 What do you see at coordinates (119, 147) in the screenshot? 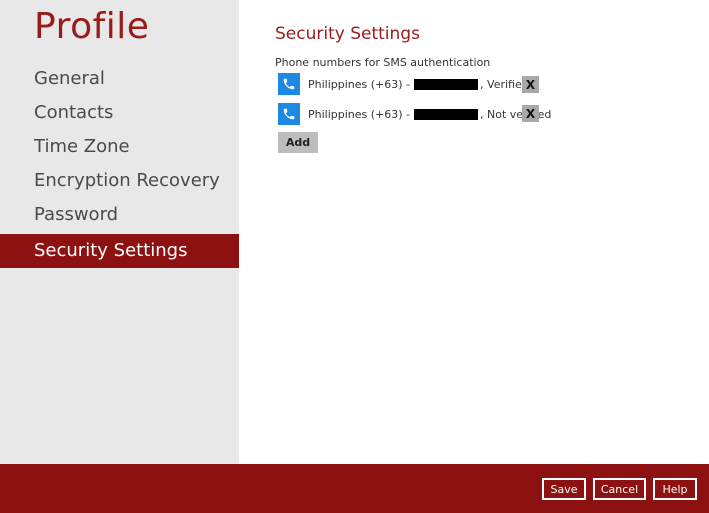
I see `sidebar-item-time-zone: Time Zone` at bounding box center [119, 147].